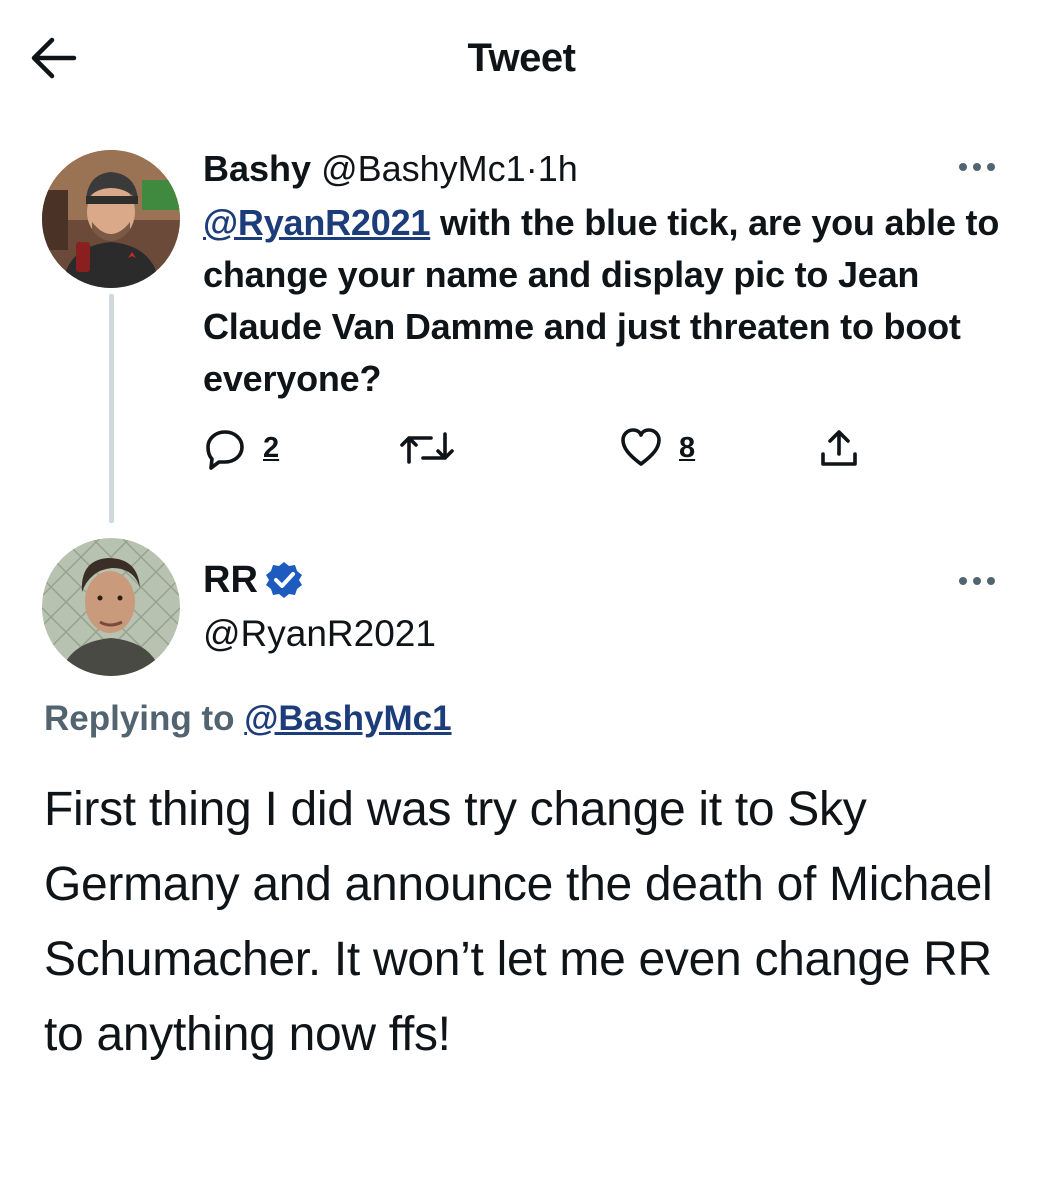  What do you see at coordinates (111, 219) in the screenshot?
I see `avatar-bashy` at bounding box center [111, 219].